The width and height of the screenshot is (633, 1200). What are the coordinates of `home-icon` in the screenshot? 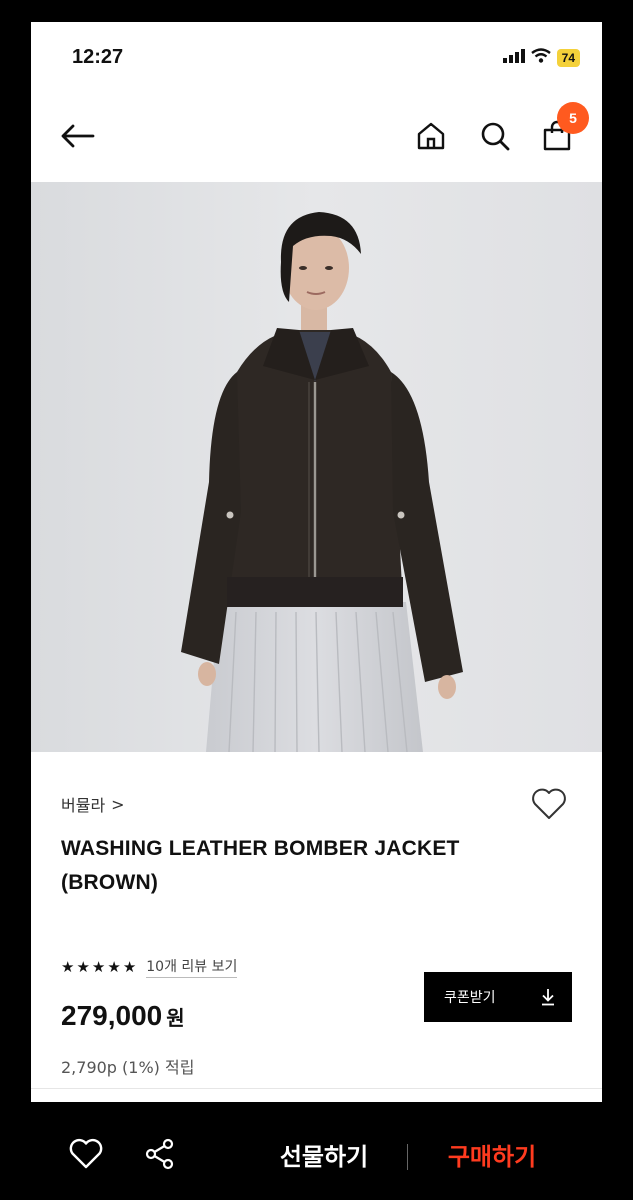 It's located at (431, 136).